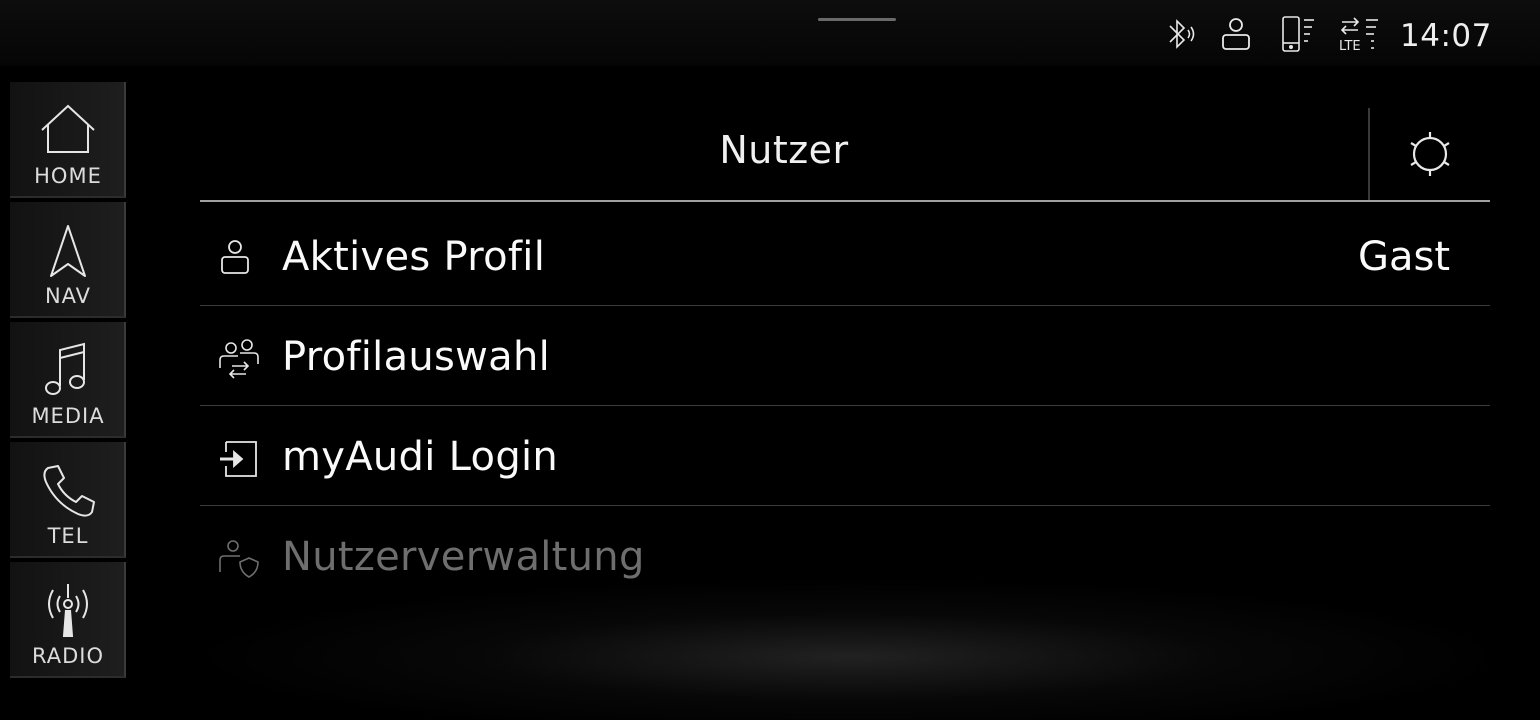 Image resolution: width=1540 pixels, height=720 pixels. Describe the element at coordinates (463, 557) in the screenshot. I see `list-item-label: Nutzerverwaltung` at that location.